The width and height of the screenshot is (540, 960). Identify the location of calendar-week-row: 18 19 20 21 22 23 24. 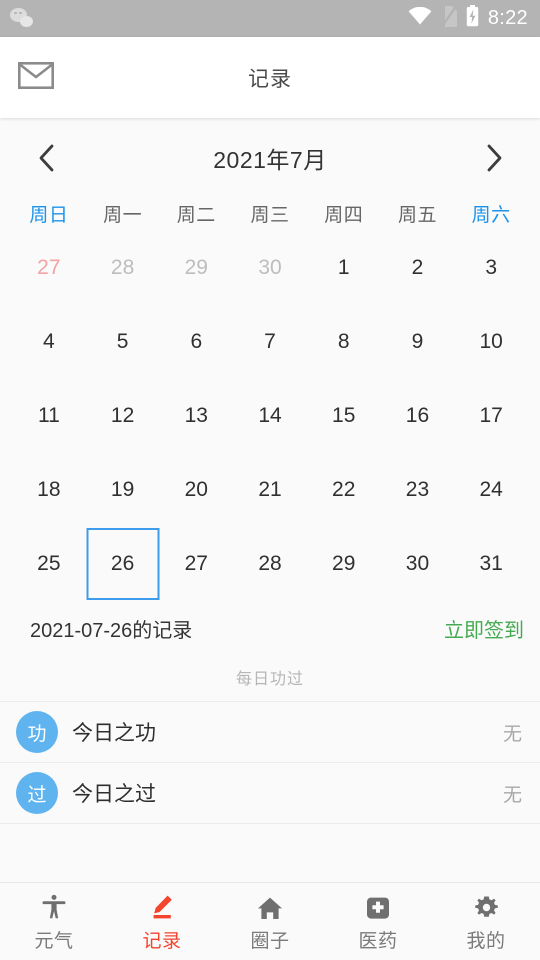
(270, 490).